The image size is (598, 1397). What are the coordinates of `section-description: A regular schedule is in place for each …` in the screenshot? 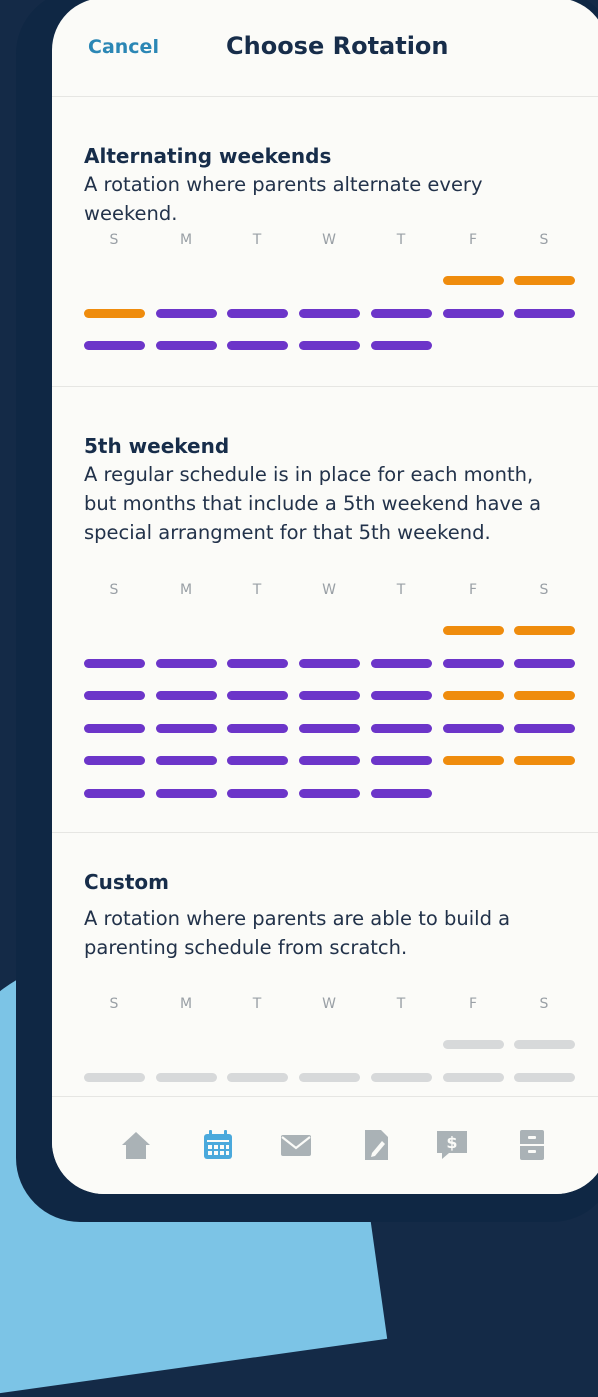 It's located at (313, 503).